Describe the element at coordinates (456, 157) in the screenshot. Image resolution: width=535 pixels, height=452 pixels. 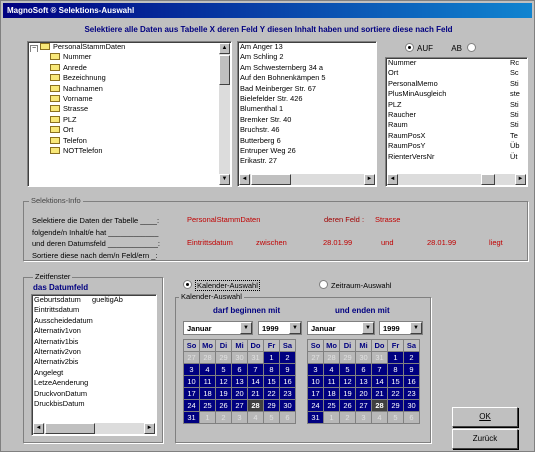
I see `sort-item: RienterVersNr Üt` at that location.